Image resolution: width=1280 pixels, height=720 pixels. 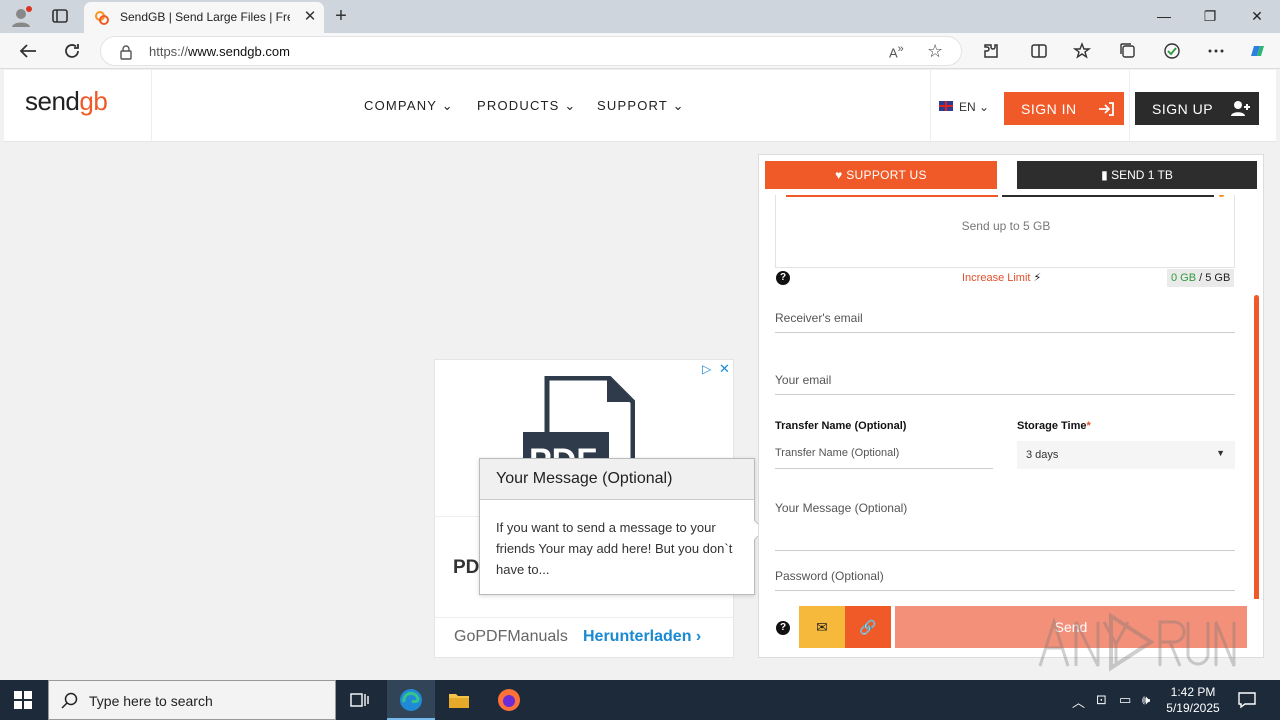 I want to click on lightning-icon: ⚡, so click(x=1037, y=278).